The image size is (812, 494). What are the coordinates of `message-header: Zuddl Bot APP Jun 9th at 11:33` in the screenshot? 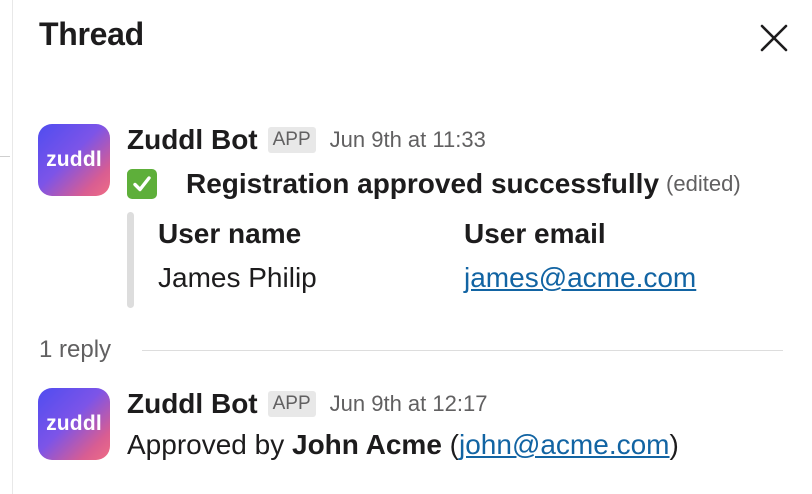 It's located at (306, 140).